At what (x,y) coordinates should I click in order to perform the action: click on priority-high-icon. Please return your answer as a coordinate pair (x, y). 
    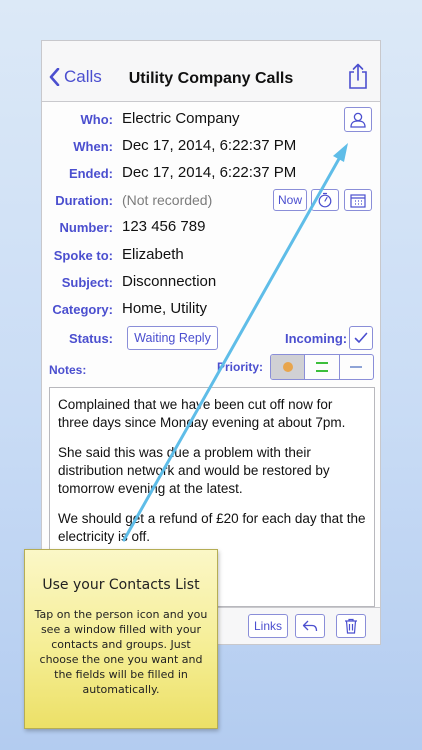
    Looking at the image, I should click on (287, 367).